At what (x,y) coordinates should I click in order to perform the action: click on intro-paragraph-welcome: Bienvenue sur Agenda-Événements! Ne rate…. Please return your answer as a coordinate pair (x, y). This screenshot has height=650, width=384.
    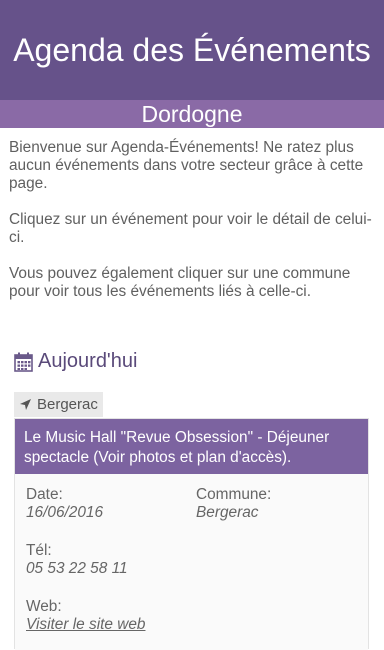
    Looking at the image, I should click on (186, 165).